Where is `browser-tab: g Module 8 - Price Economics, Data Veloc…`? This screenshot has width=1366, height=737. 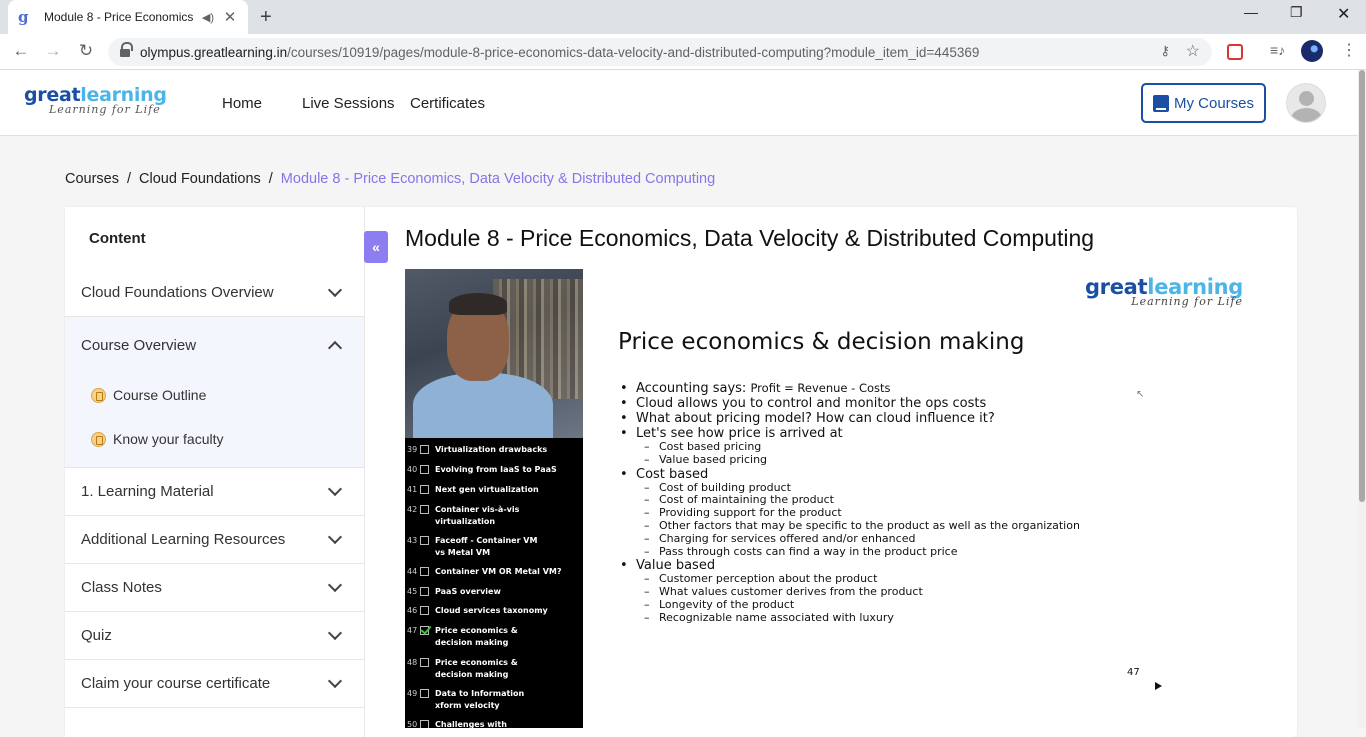 browser-tab: g Module 8 - Price Economics, Data Veloc… is located at coordinates (128, 17).